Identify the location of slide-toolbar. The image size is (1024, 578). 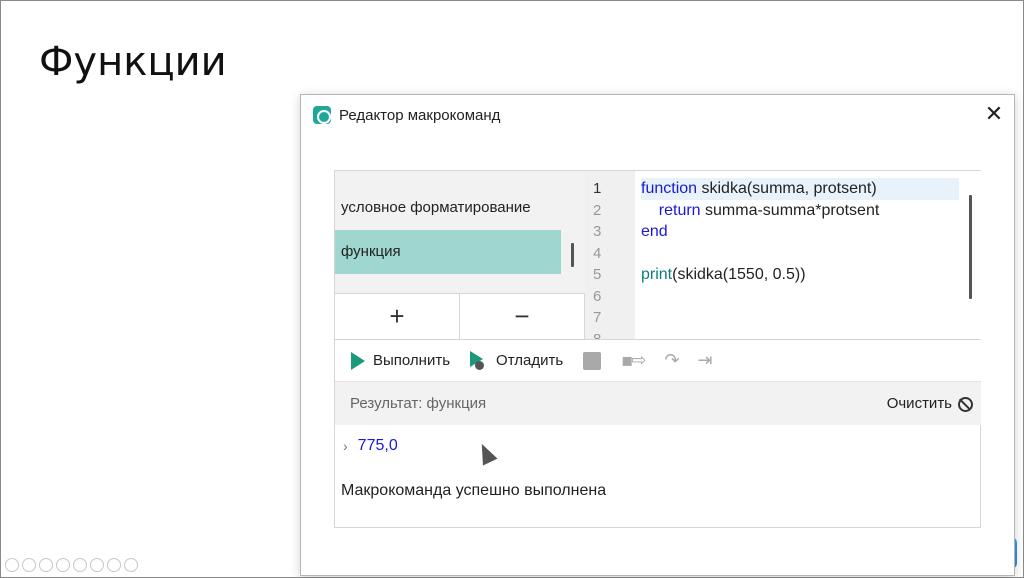
(71, 565).